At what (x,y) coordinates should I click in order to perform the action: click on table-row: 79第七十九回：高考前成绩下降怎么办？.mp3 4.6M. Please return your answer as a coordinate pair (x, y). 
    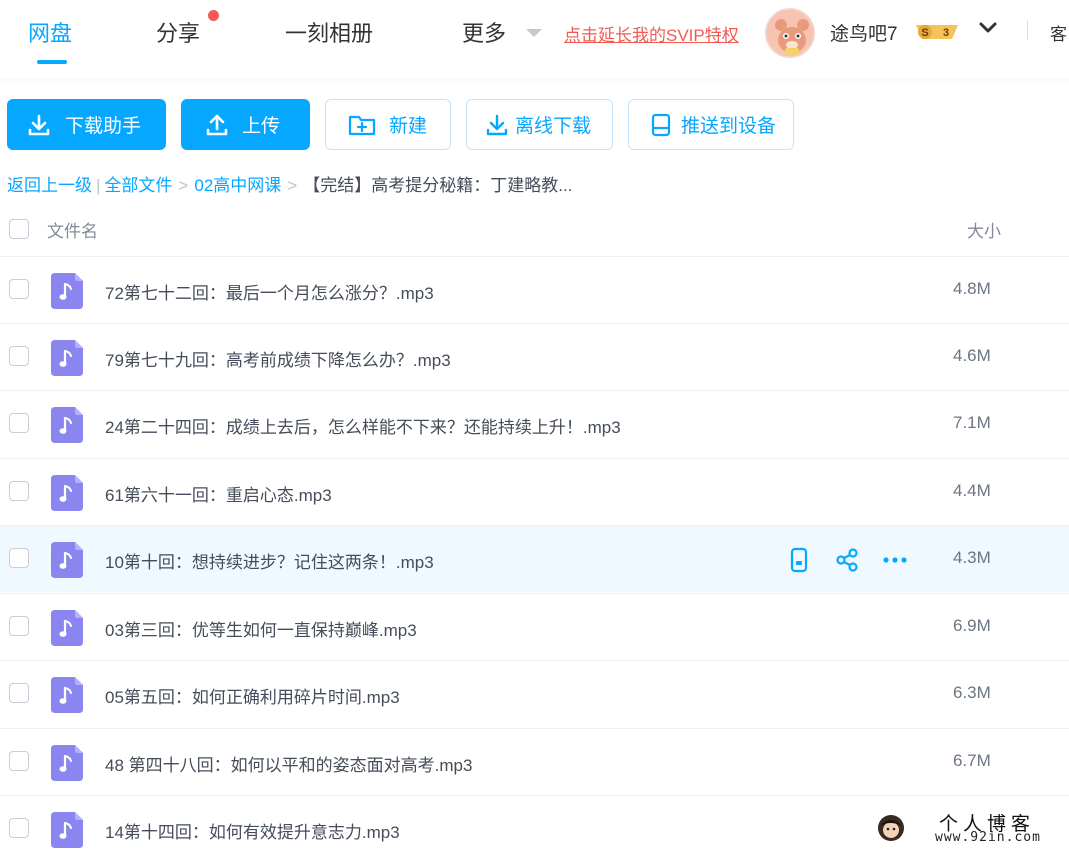
    Looking at the image, I should click on (534, 356).